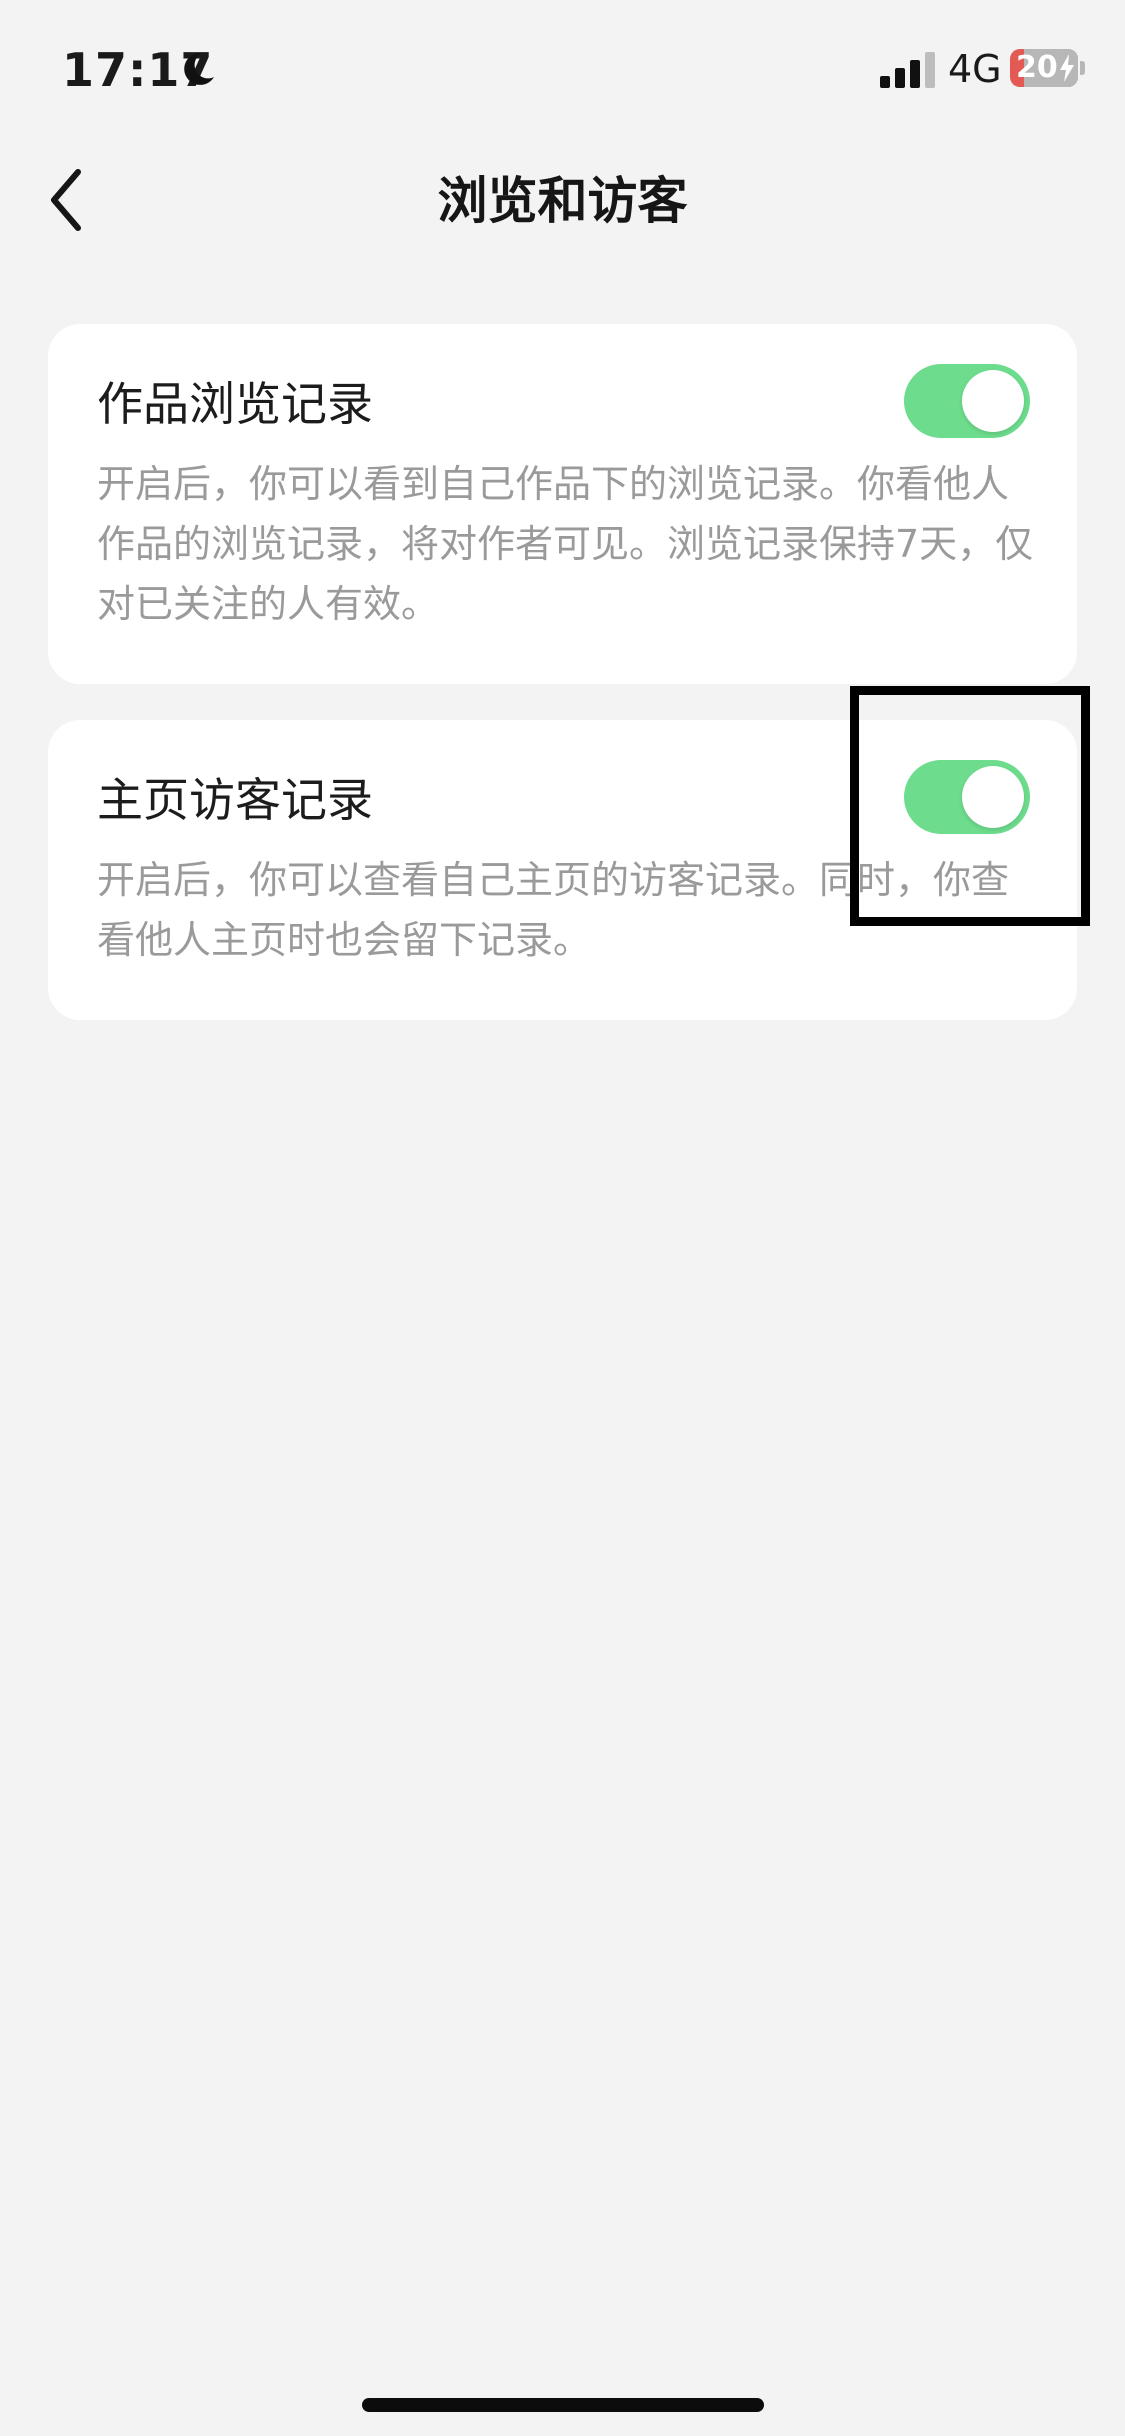  I want to click on nav-bar: 浏览和访客, so click(562, 200).